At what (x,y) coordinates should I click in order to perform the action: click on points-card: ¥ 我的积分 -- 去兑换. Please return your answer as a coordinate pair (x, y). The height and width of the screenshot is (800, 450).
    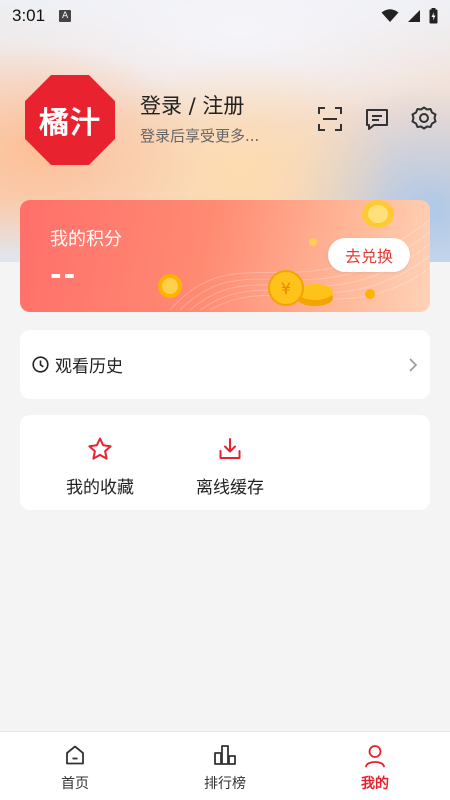
    Looking at the image, I should click on (225, 256).